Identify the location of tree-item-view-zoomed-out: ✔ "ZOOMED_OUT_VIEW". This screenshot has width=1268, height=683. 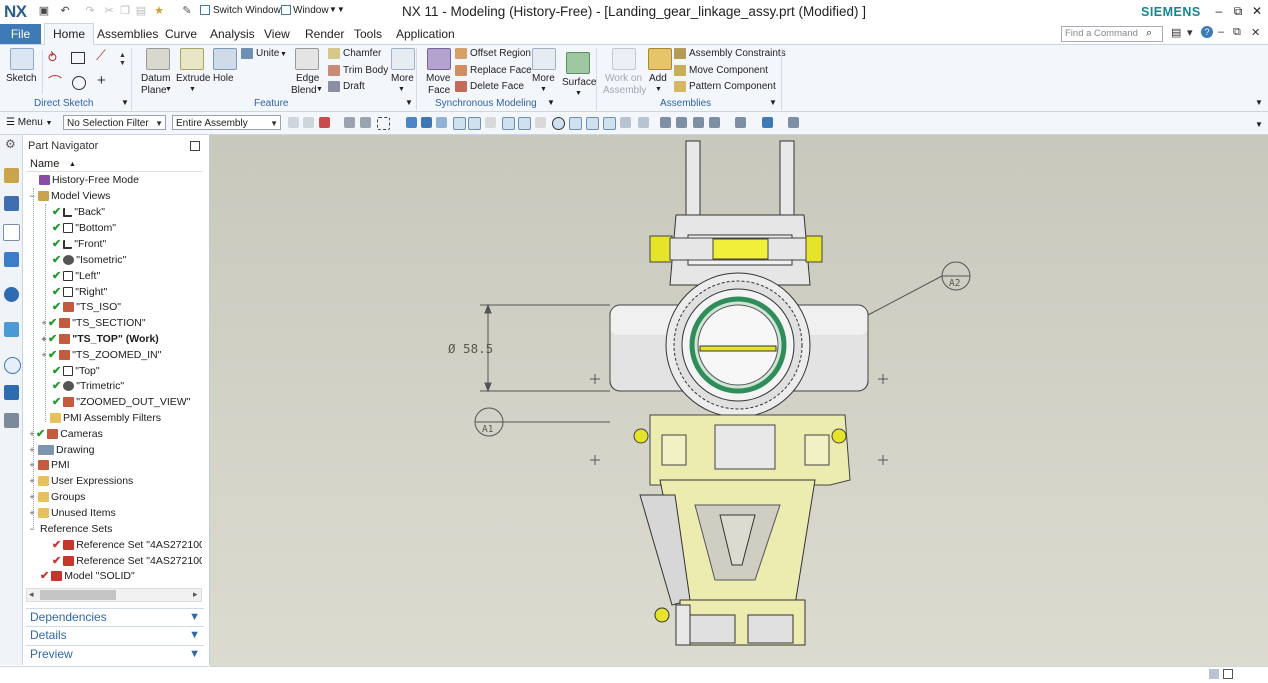
(121, 402).